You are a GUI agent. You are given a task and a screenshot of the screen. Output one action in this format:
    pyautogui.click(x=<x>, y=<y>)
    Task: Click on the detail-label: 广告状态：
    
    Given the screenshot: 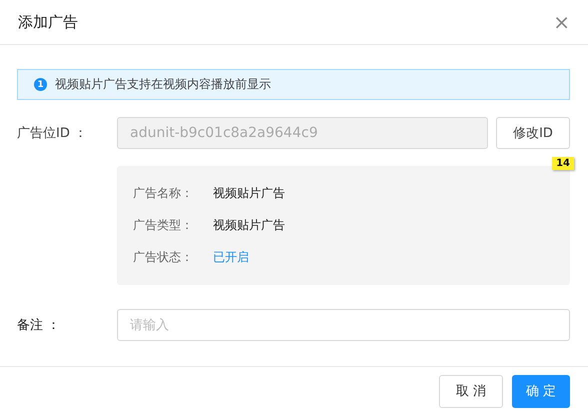 What is the action you would take?
    pyautogui.click(x=163, y=257)
    